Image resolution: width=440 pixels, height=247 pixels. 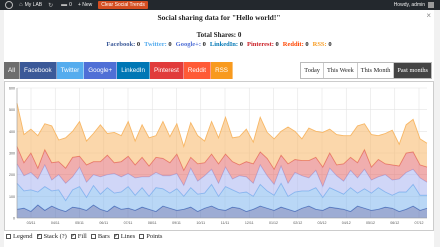 I want to click on updates-link: ↻, so click(x=51, y=5).